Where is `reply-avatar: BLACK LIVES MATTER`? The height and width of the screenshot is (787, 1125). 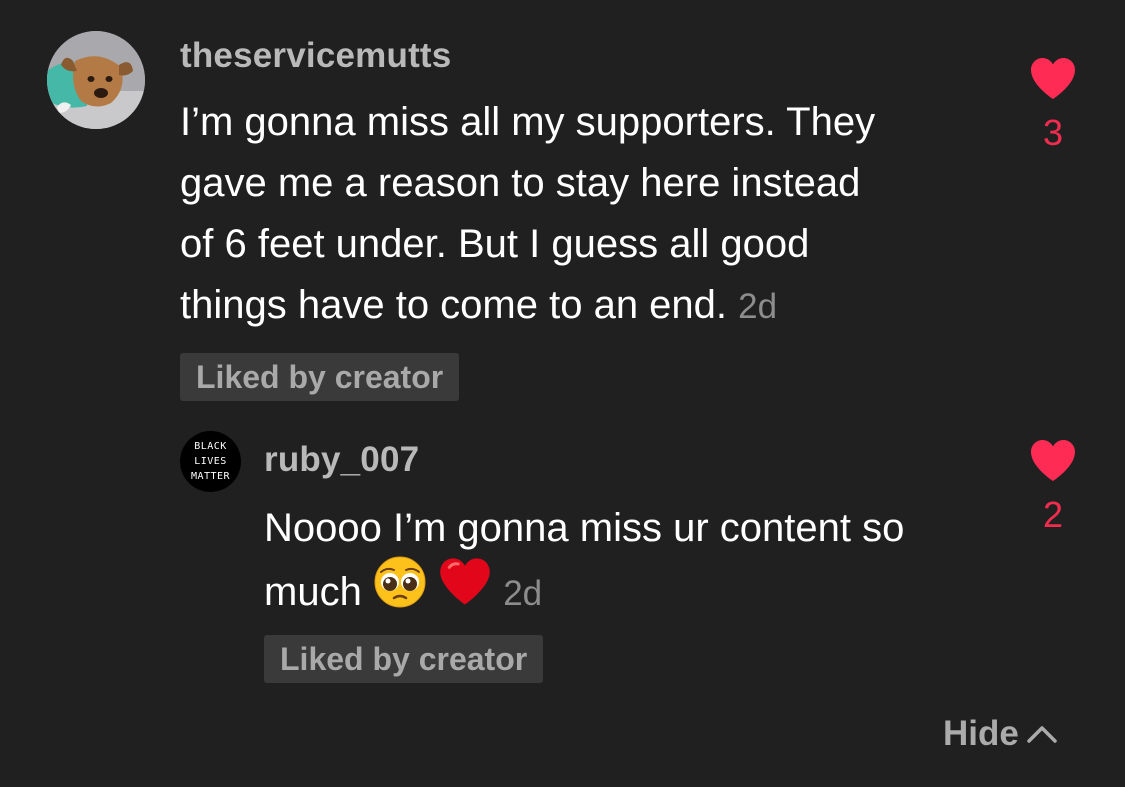 reply-avatar: BLACK LIVES MATTER is located at coordinates (210, 461).